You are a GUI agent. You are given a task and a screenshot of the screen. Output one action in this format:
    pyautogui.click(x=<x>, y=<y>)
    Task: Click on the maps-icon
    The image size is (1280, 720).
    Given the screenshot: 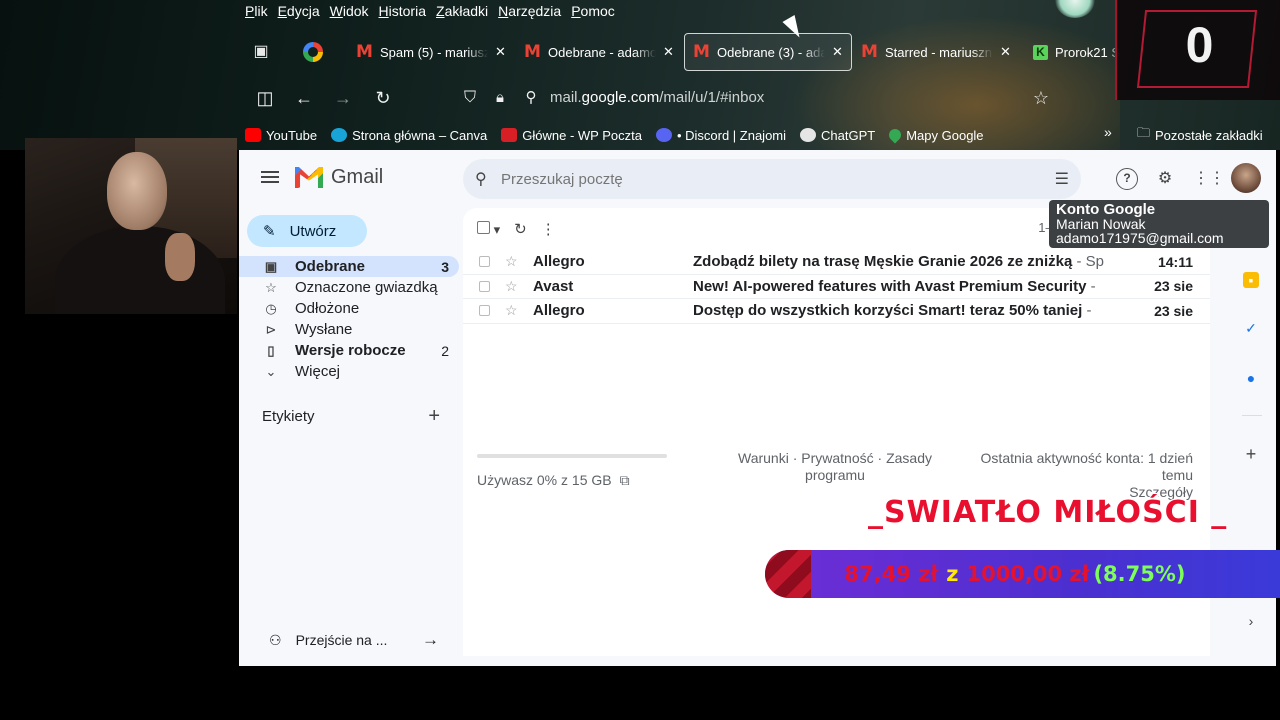 What is the action you would take?
    pyautogui.click(x=895, y=135)
    